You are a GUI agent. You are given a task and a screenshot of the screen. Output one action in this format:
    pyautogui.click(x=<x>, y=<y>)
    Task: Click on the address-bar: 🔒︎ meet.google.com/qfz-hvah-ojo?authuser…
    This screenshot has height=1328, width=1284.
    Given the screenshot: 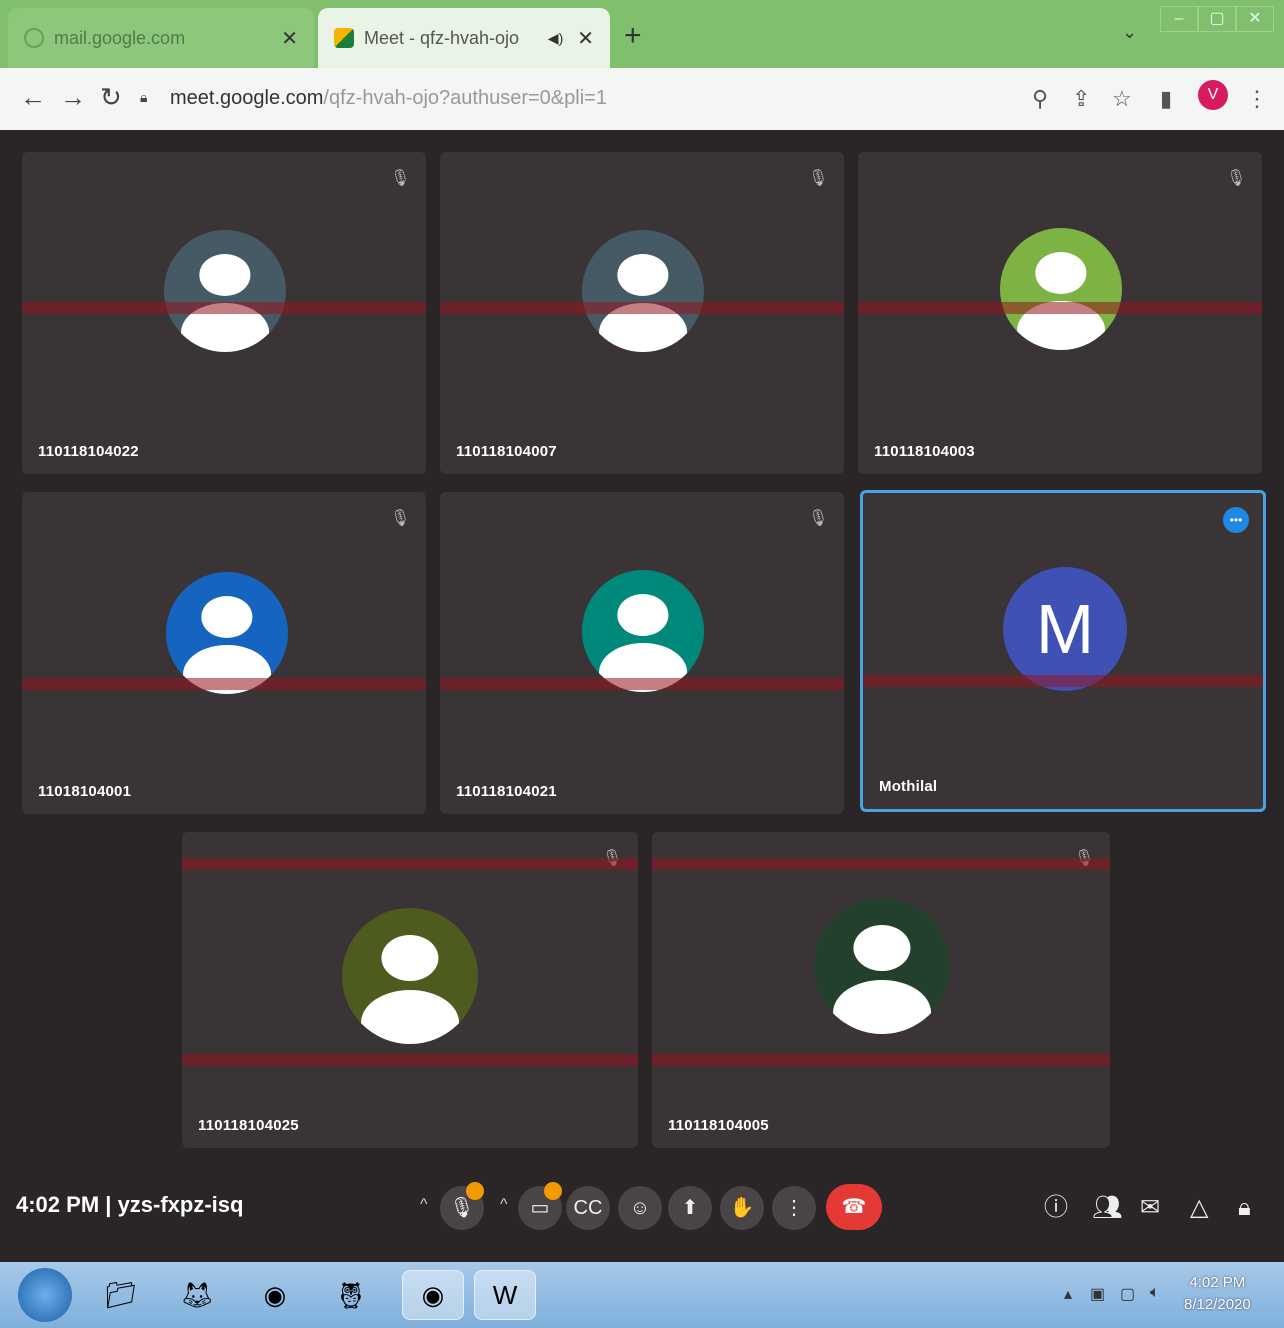 What is the action you would take?
    pyautogui.click(x=580, y=98)
    